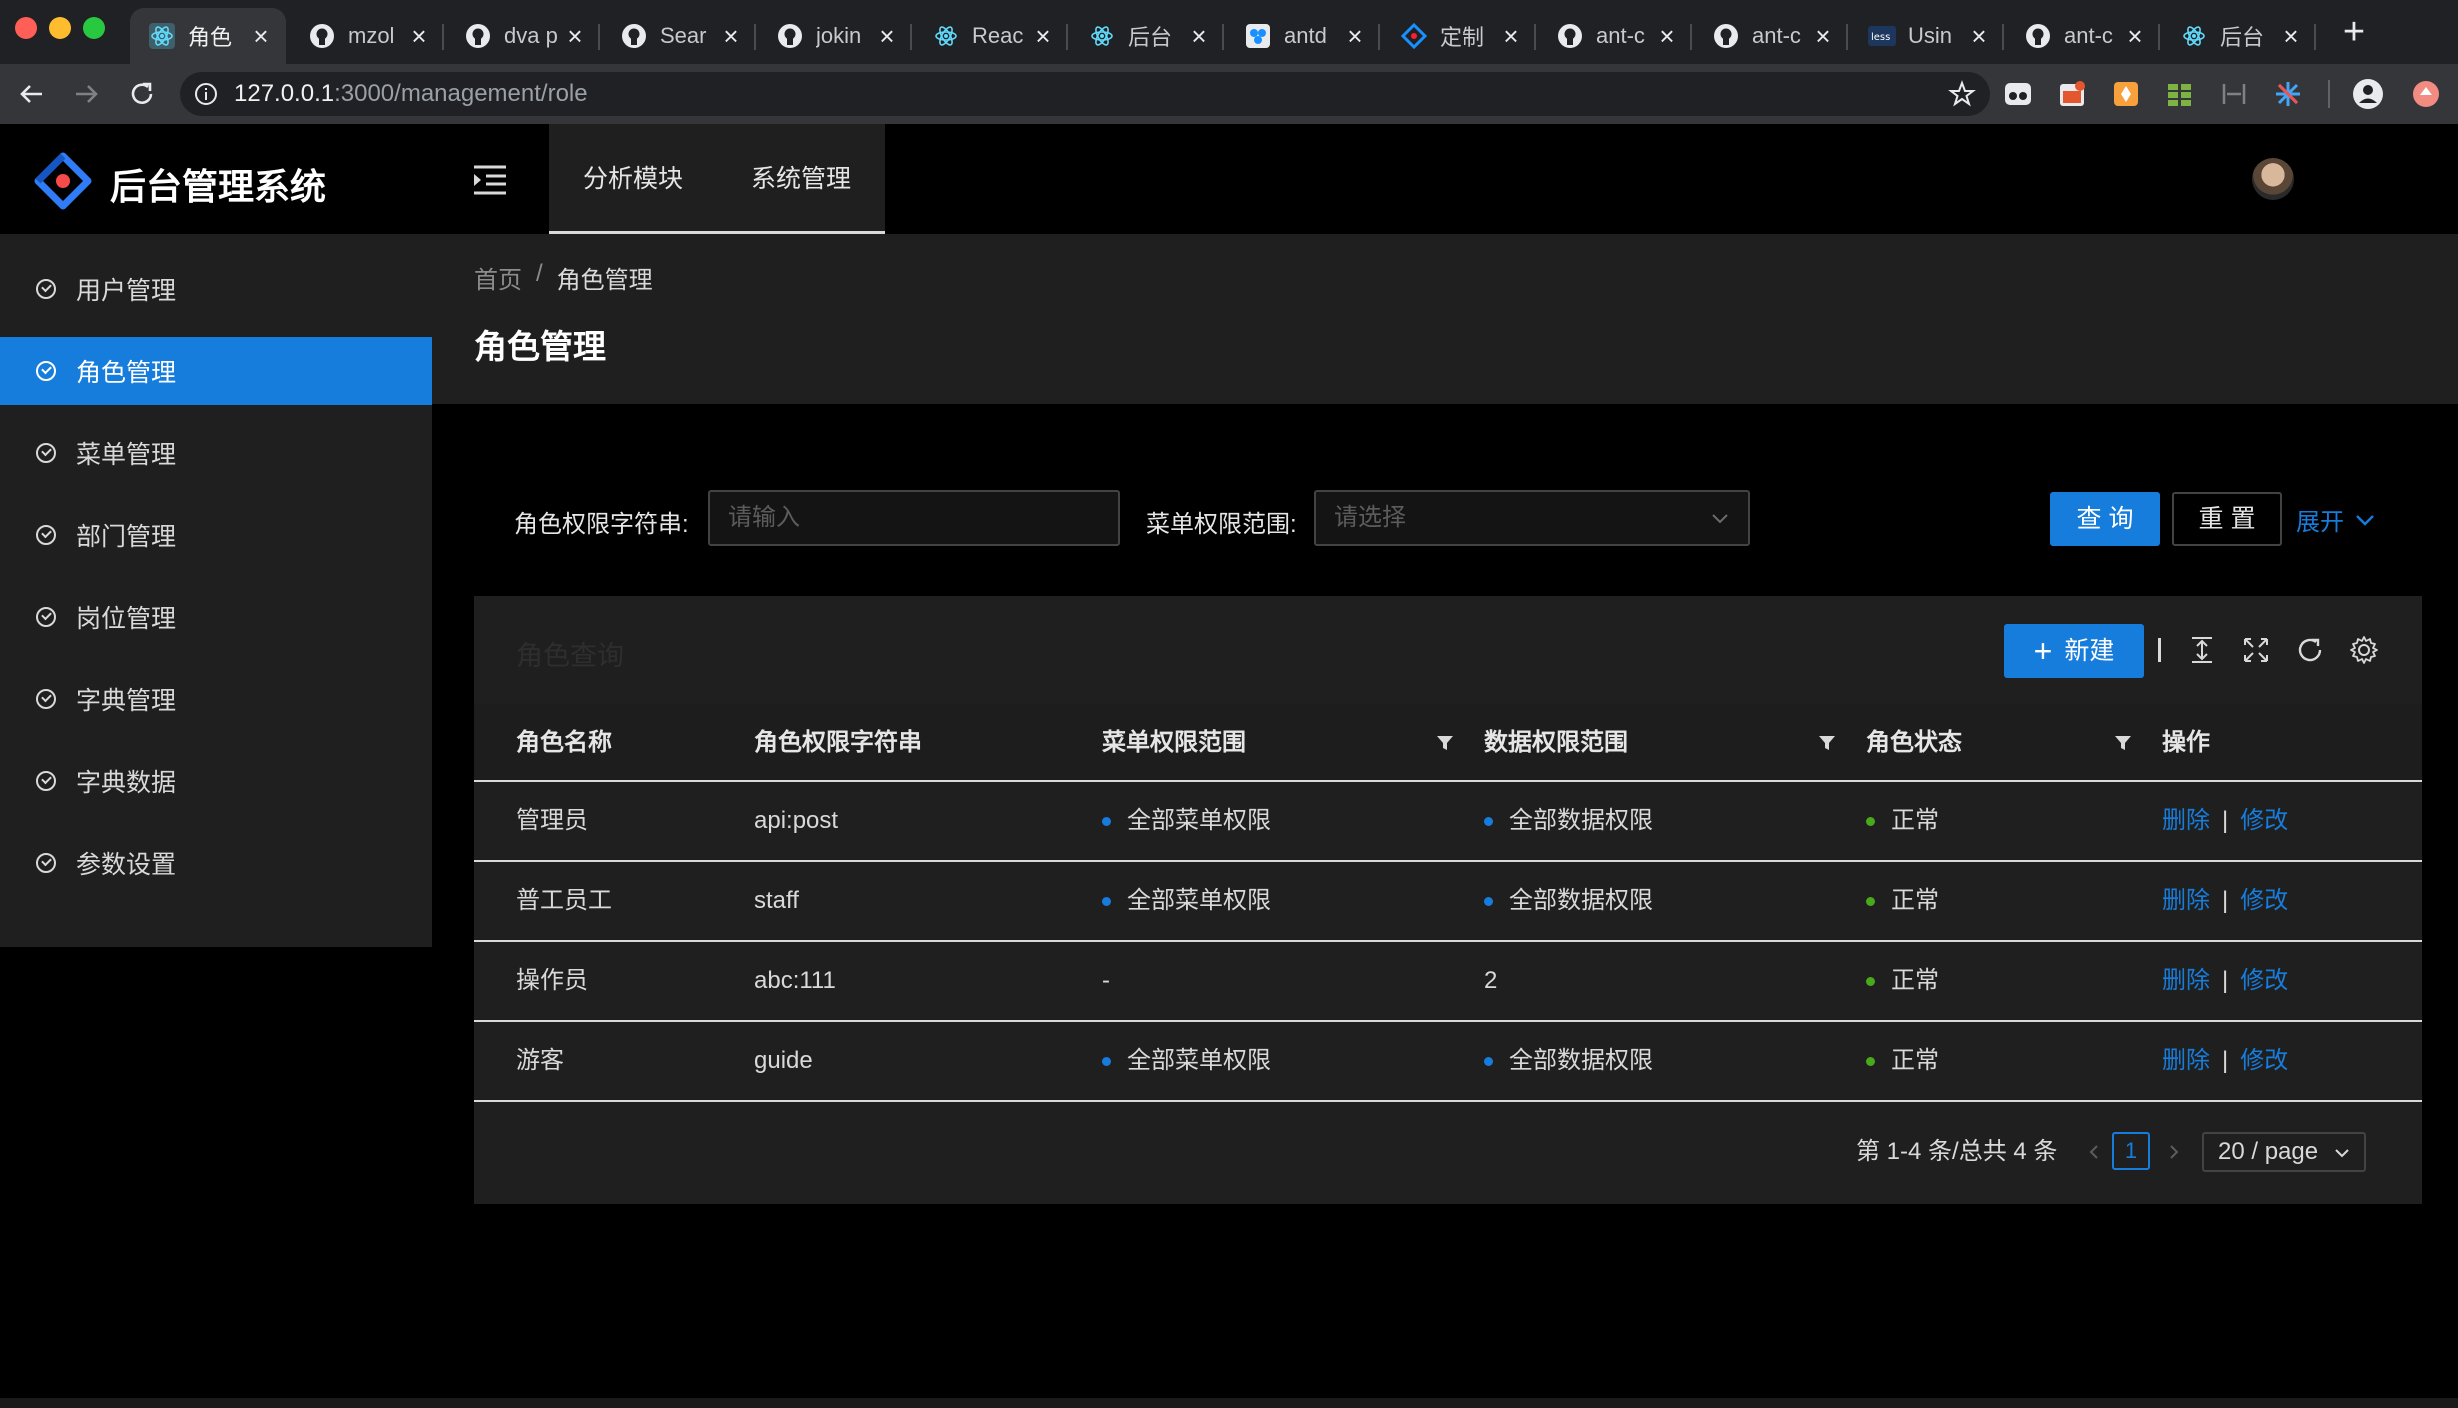 Image resolution: width=2458 pixels, height=1408 pixels. I want to click on extension-star-icon, so click(2288, 94).